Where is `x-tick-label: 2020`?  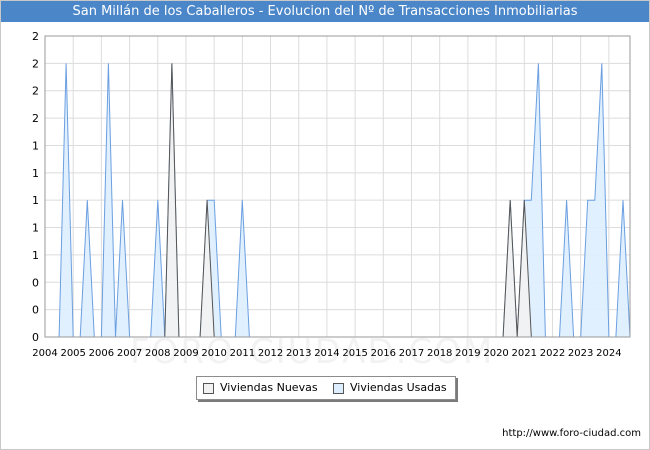
x-tick-label: 2020 is located at coordinates (495, 353).